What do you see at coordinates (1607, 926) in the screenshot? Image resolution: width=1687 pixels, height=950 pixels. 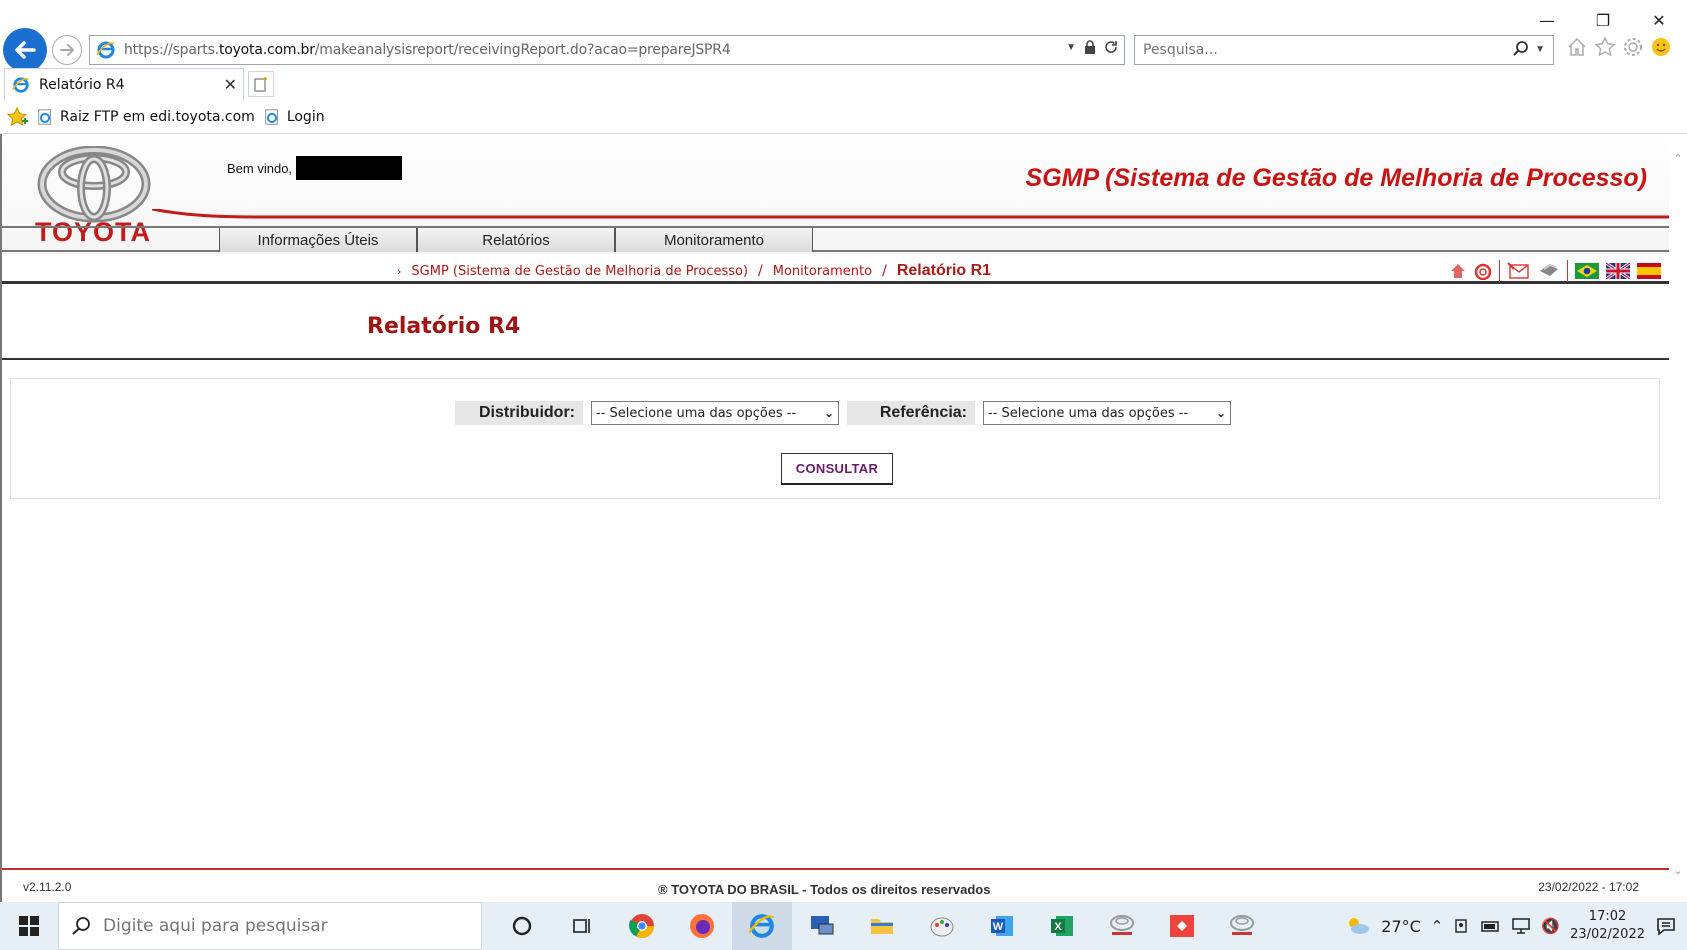 I see `taskbar-clock: 17:02 23/02/2022` at bounding box center [1607, 926].